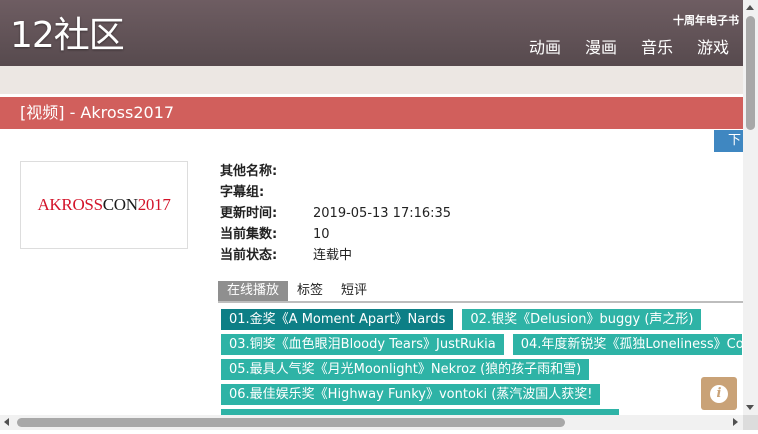 This screenshot has width=758, height=434. I want to click on nav-item-games: 游戏, so click(713, 48).